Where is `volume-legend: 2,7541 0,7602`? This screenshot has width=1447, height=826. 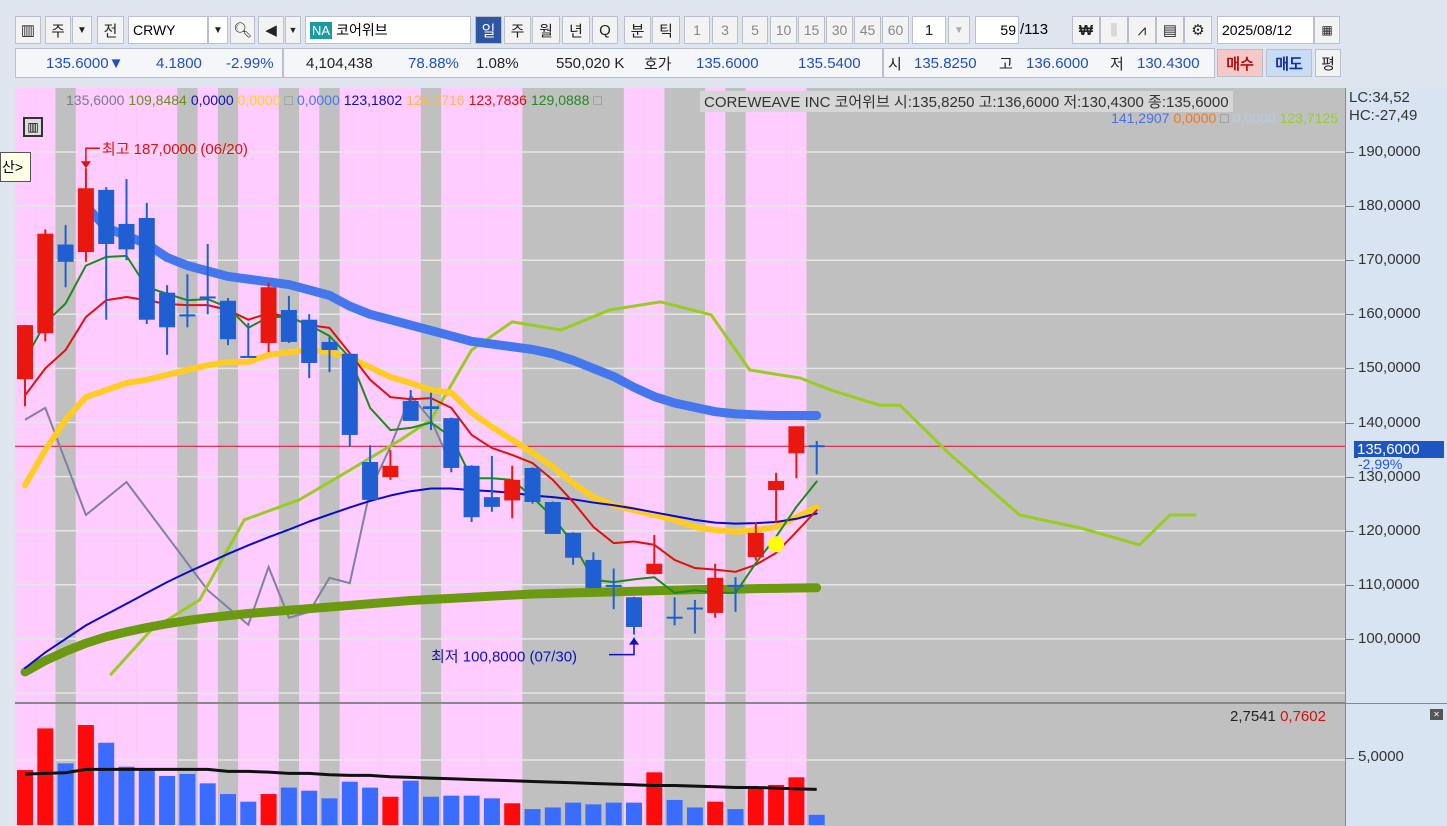 volume-legend: 2,7541 0,7602 is located at coordinates (1278, 716).